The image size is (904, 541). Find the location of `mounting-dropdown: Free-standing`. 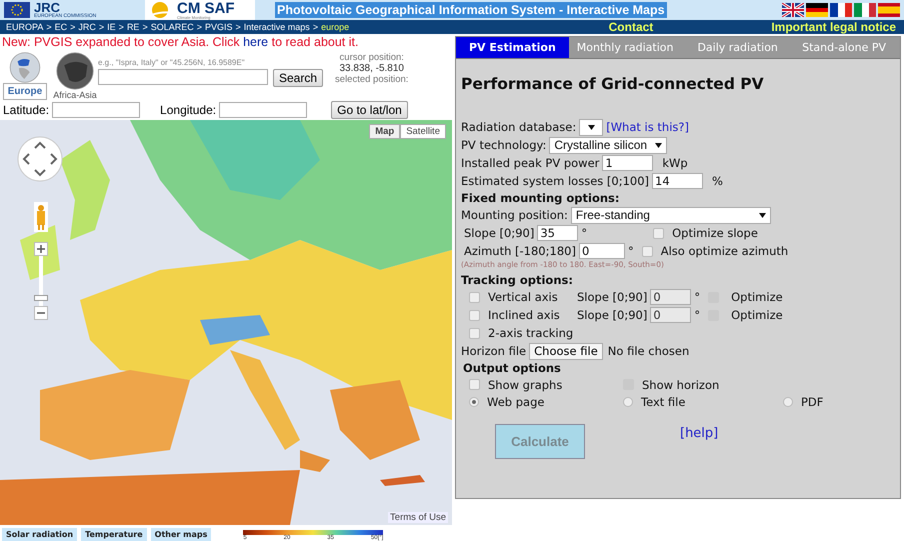

mounting-dropdown: Free-standing is located at coordinates (670, 215).